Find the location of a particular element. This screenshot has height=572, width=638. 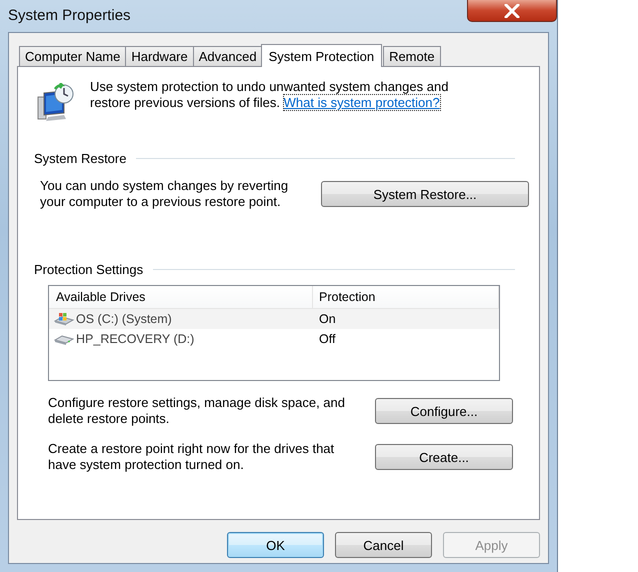

drive-name: HP_RECOVERY (D:) is located at coordinates (181, 339).